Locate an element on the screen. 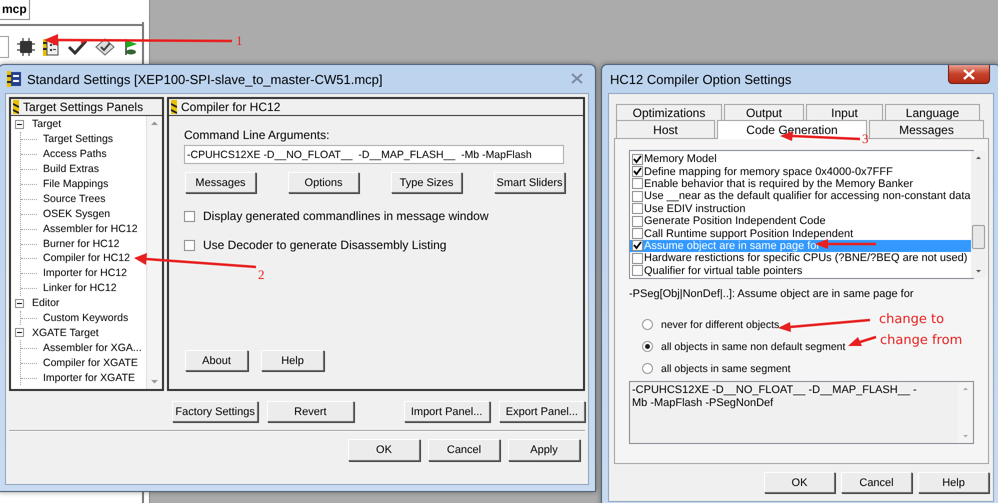 Image resolution: width=998 pixels, height=503 pixels. dialog-button: Options is located at coordinates (323, 182).